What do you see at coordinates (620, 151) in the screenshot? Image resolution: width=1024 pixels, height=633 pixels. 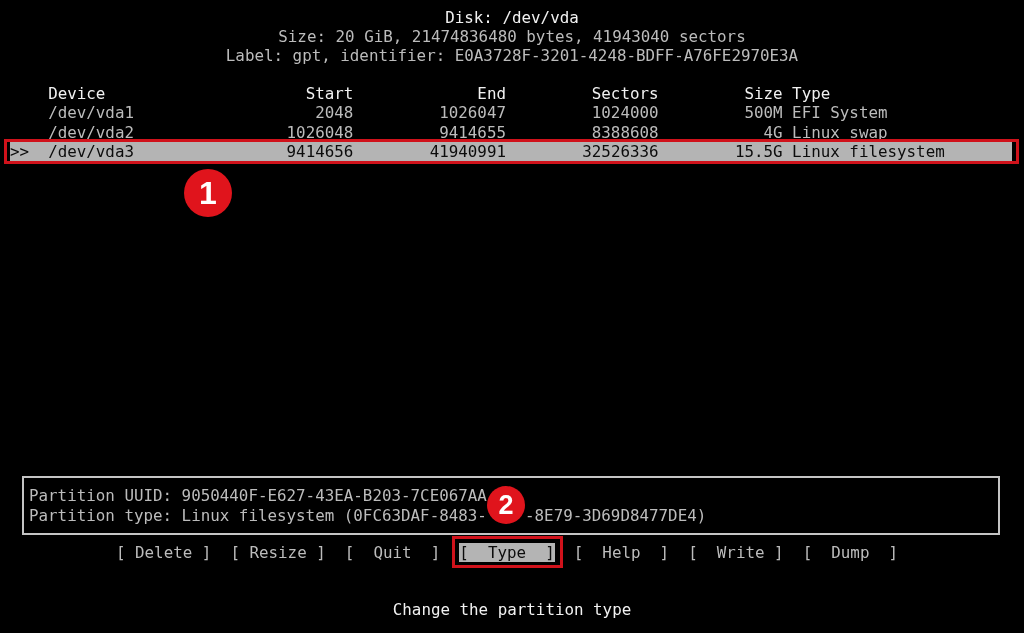 I see `table-cell-text: 32526336` at bounding box center [620, 151].